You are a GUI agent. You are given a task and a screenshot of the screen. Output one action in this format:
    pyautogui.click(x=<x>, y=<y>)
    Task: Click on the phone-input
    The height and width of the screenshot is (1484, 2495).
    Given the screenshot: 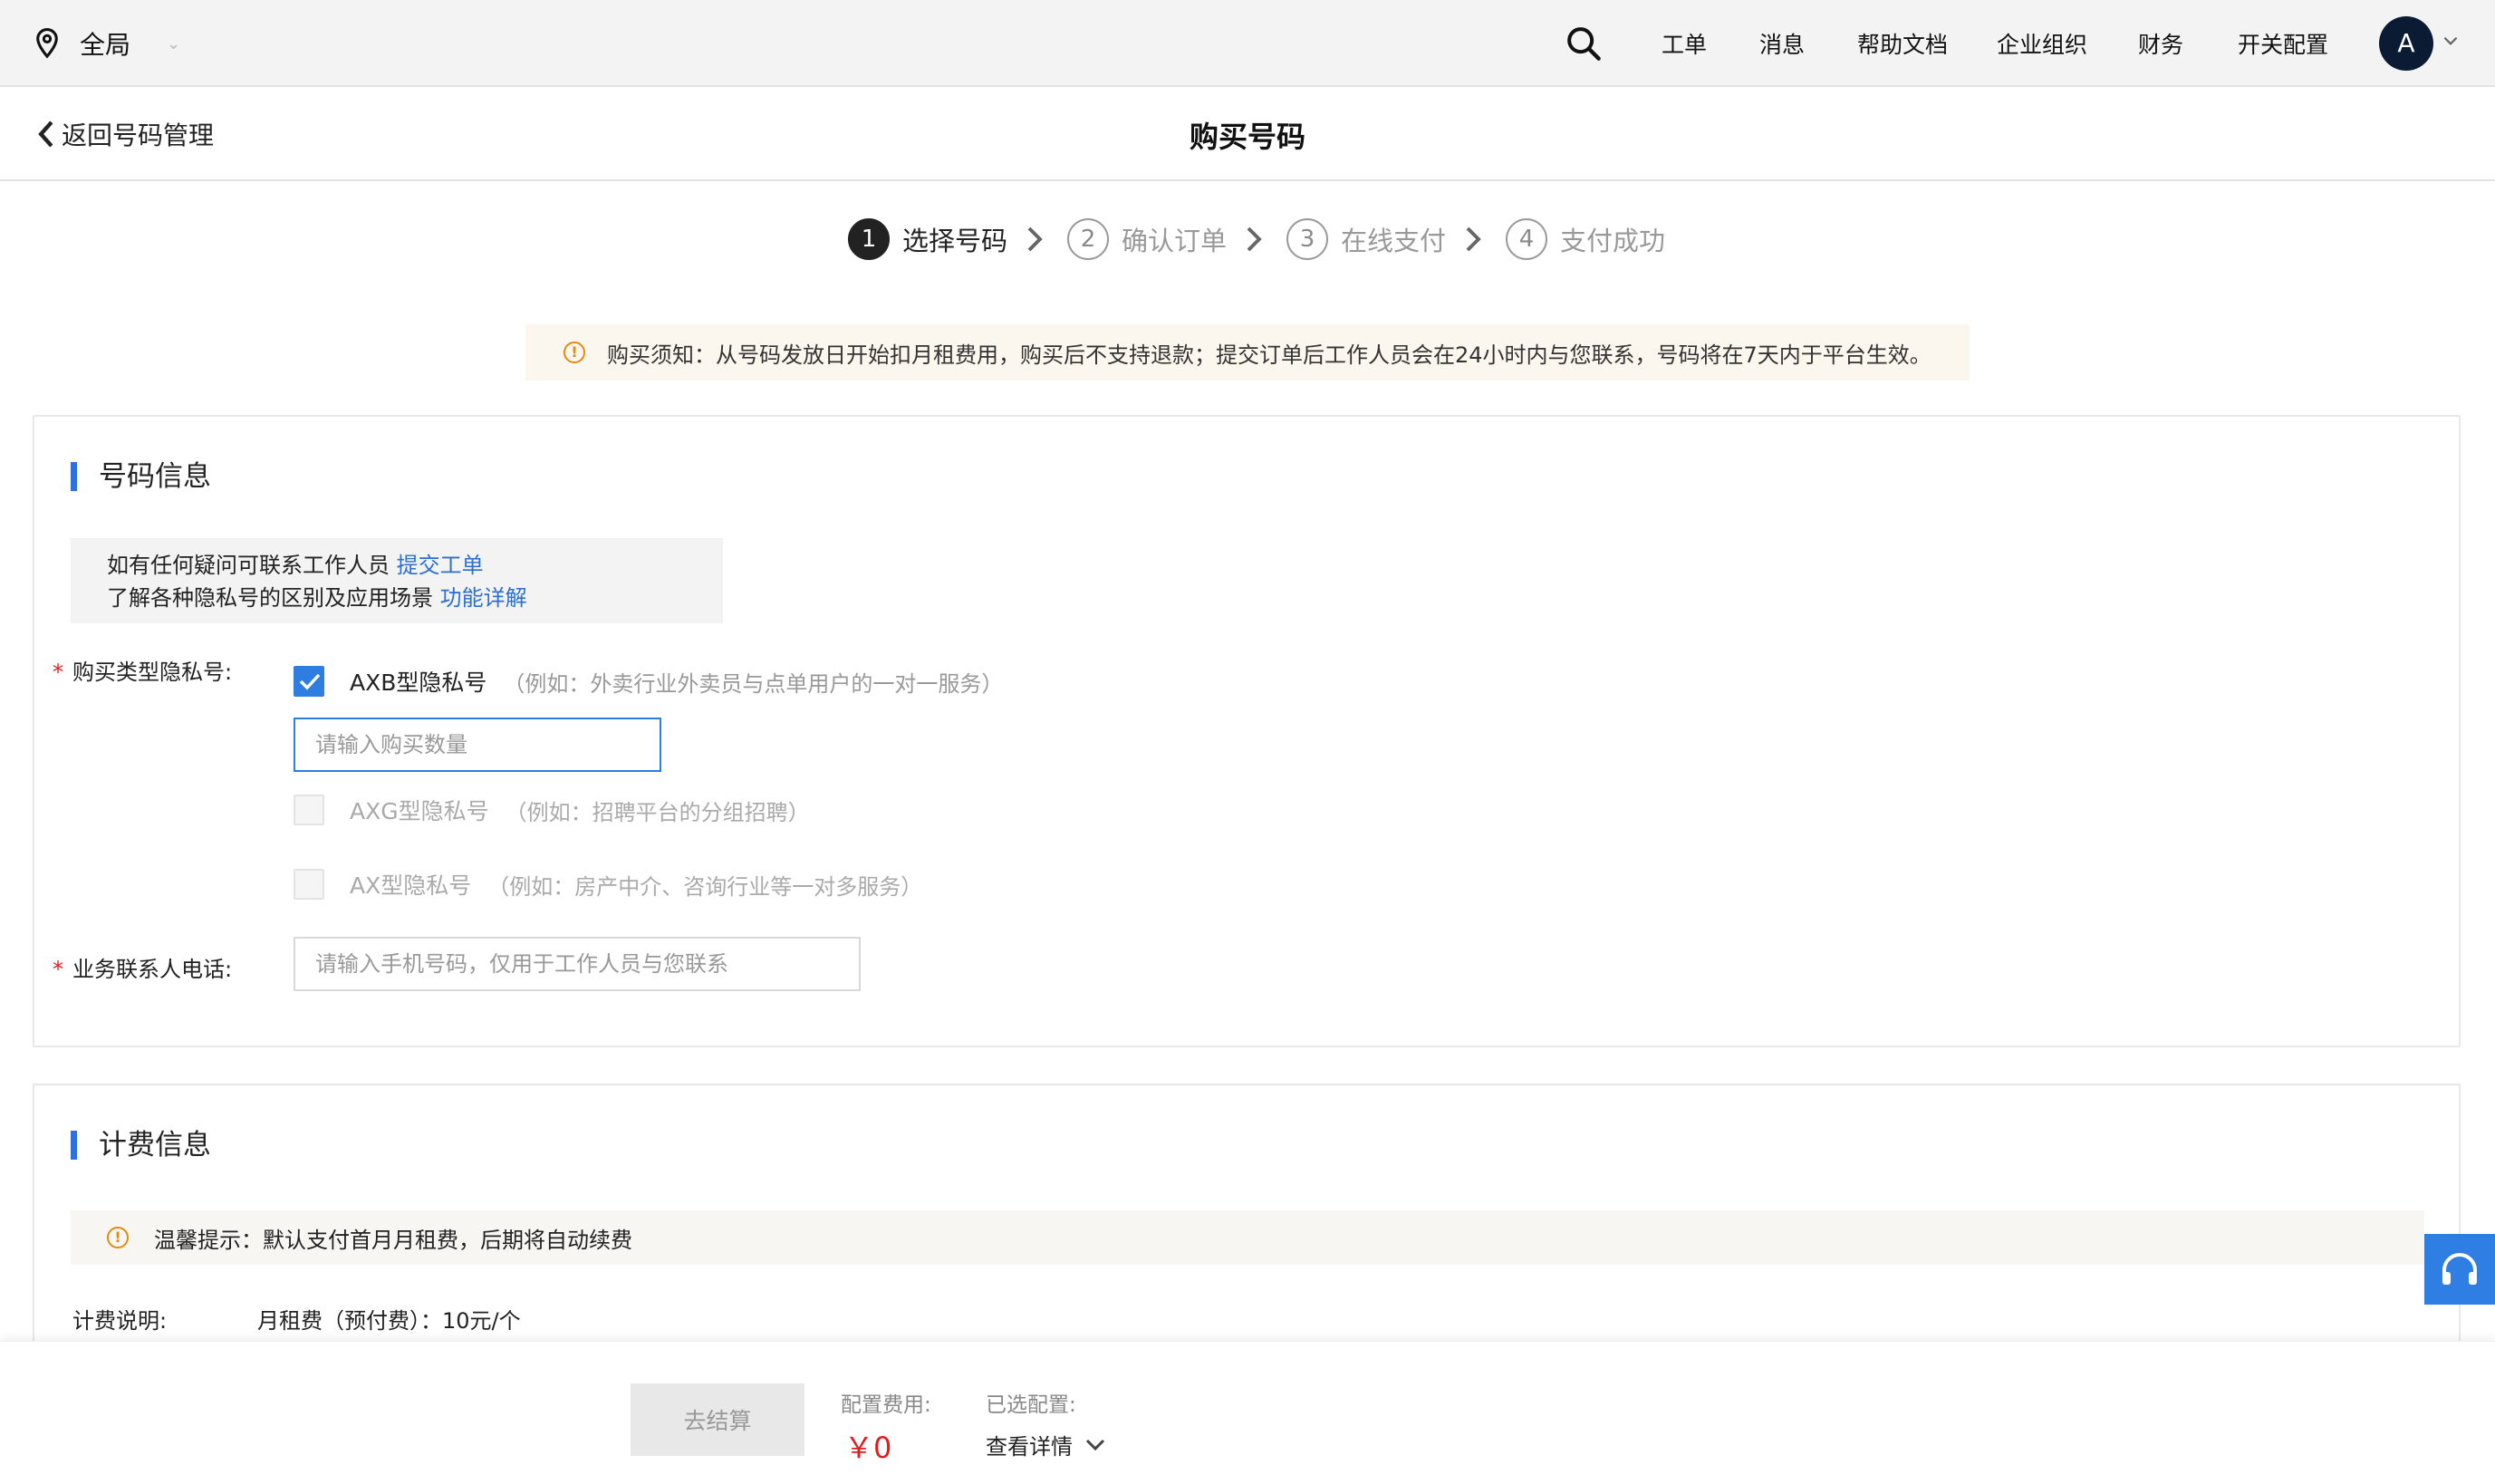 What is the action you would take?
    pyautogui.click(x=578, y=964)
    